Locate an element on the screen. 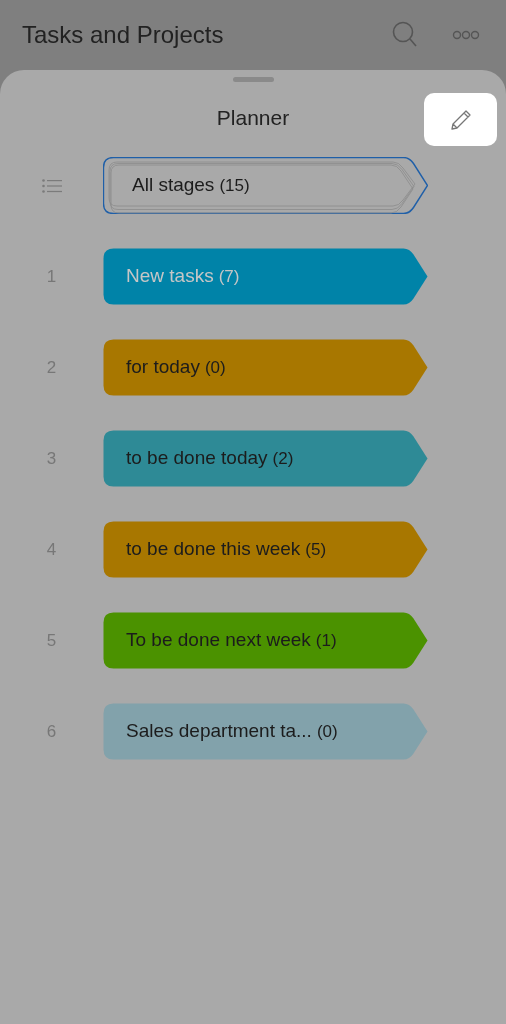  stage-tag: for today (0) is located at coordinates (265, 367).